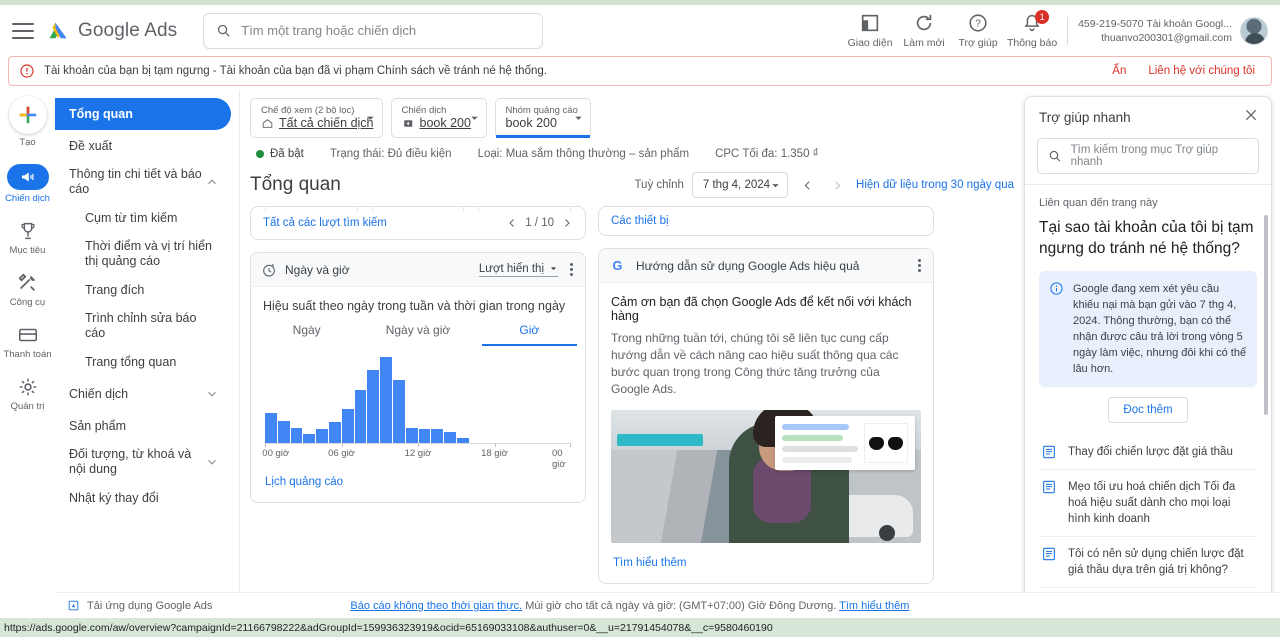  I want to click on nav-item-san-pham: Sản phẩm, so click(143, 426).